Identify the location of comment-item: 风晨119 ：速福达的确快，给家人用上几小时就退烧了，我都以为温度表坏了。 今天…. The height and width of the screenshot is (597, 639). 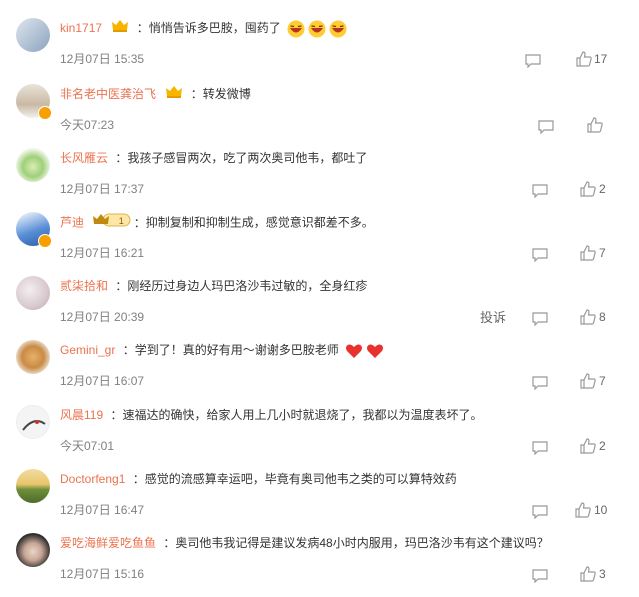
(319, 433).